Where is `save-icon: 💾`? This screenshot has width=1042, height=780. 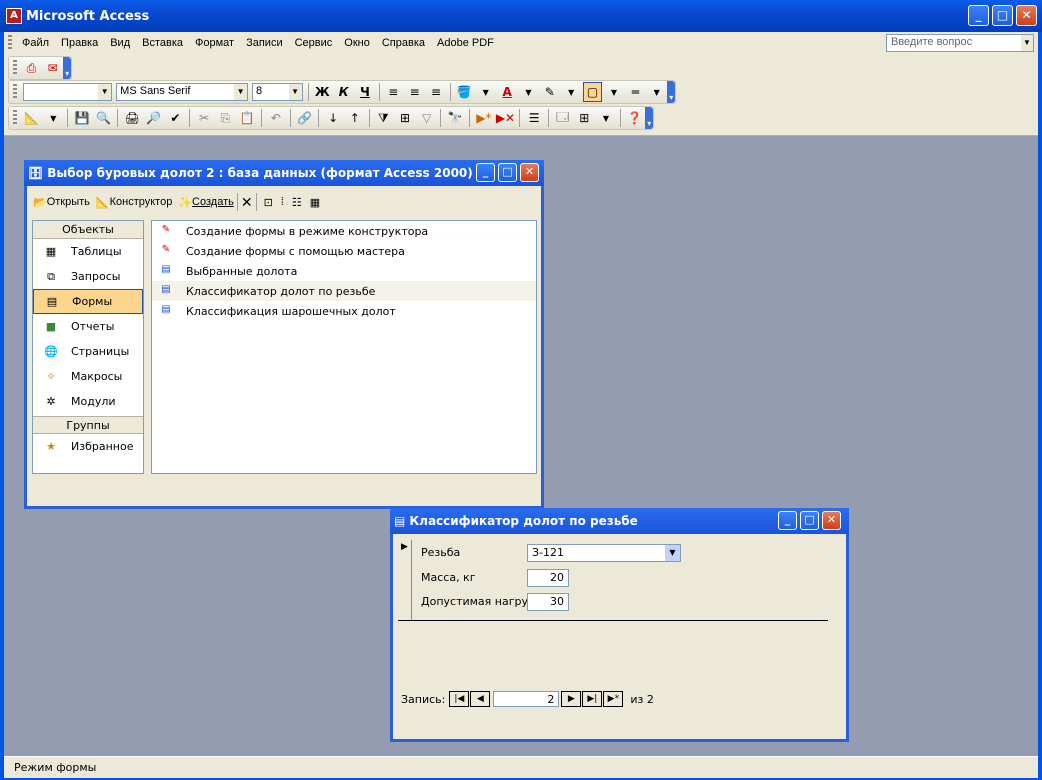 save-icon: 💾 is located at coordinates (82, 118).